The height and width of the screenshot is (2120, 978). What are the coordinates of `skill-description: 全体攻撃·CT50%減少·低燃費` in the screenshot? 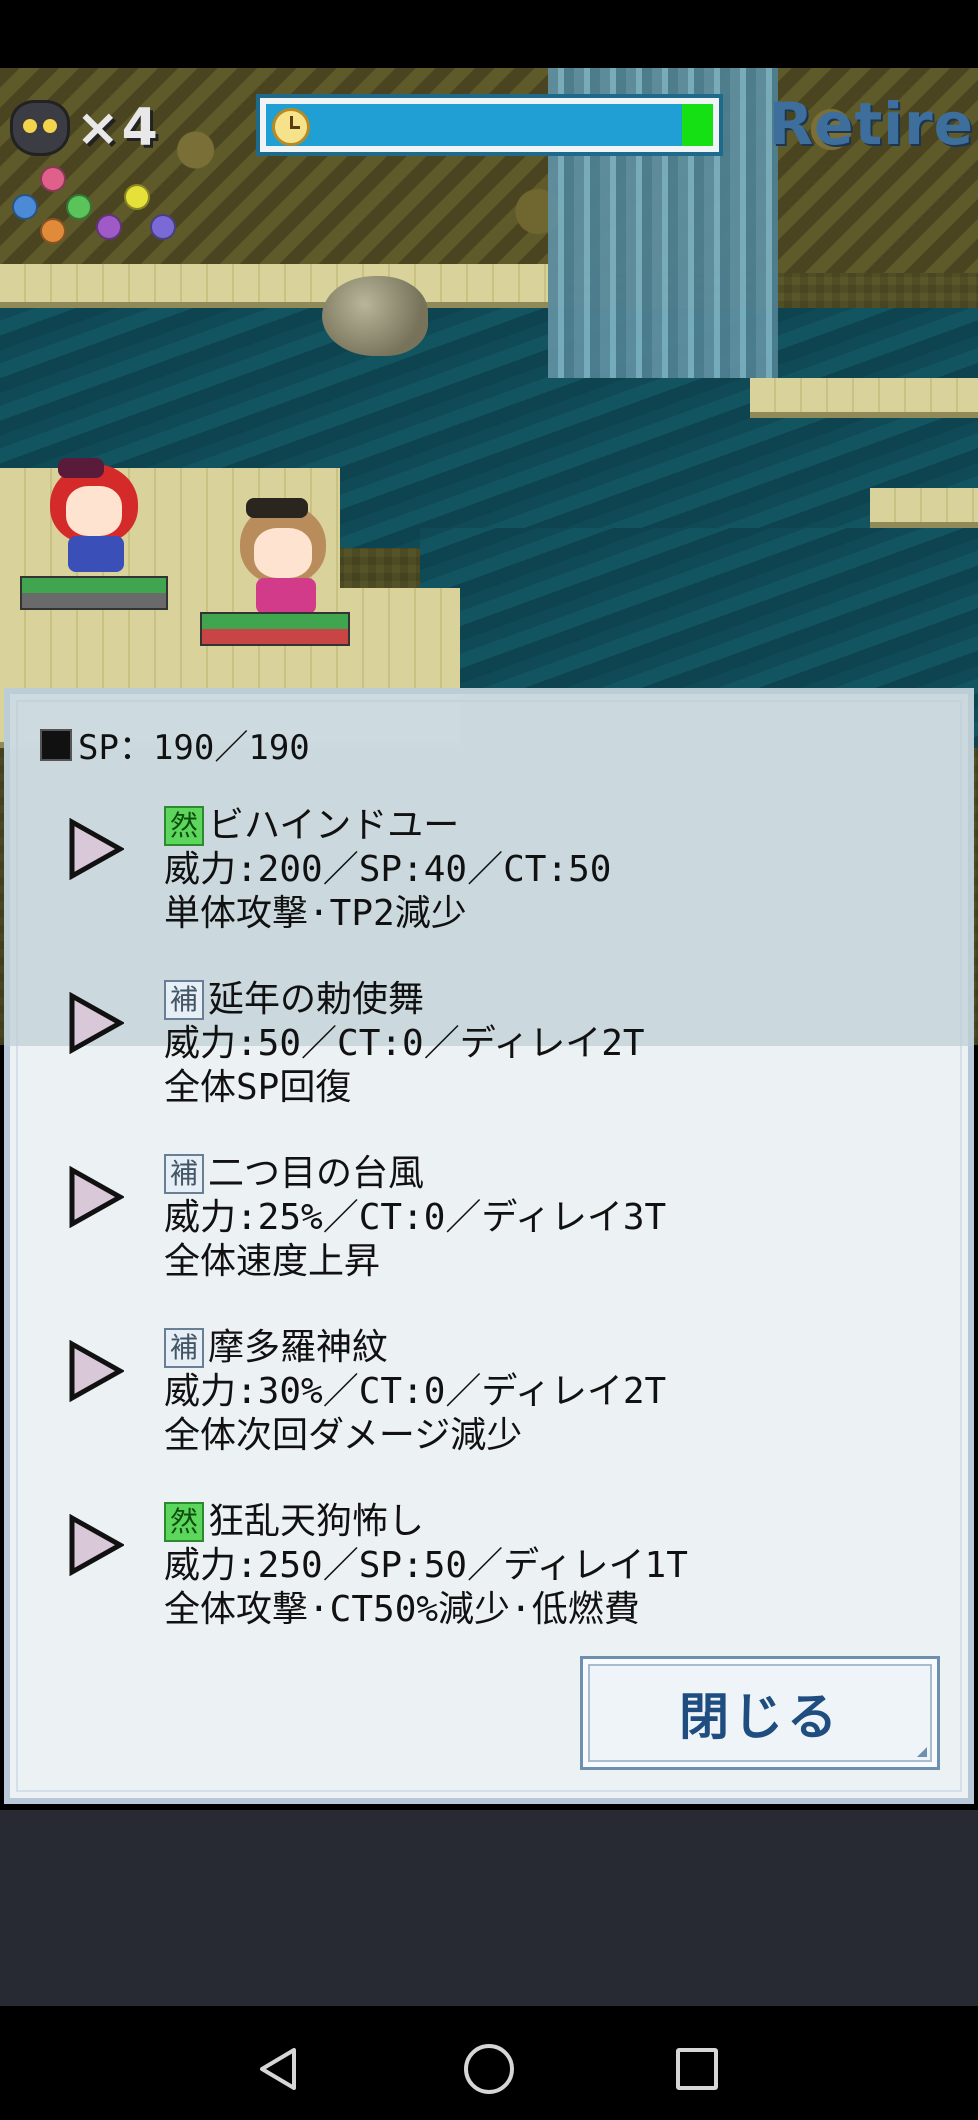 It's located at (402, 1609).